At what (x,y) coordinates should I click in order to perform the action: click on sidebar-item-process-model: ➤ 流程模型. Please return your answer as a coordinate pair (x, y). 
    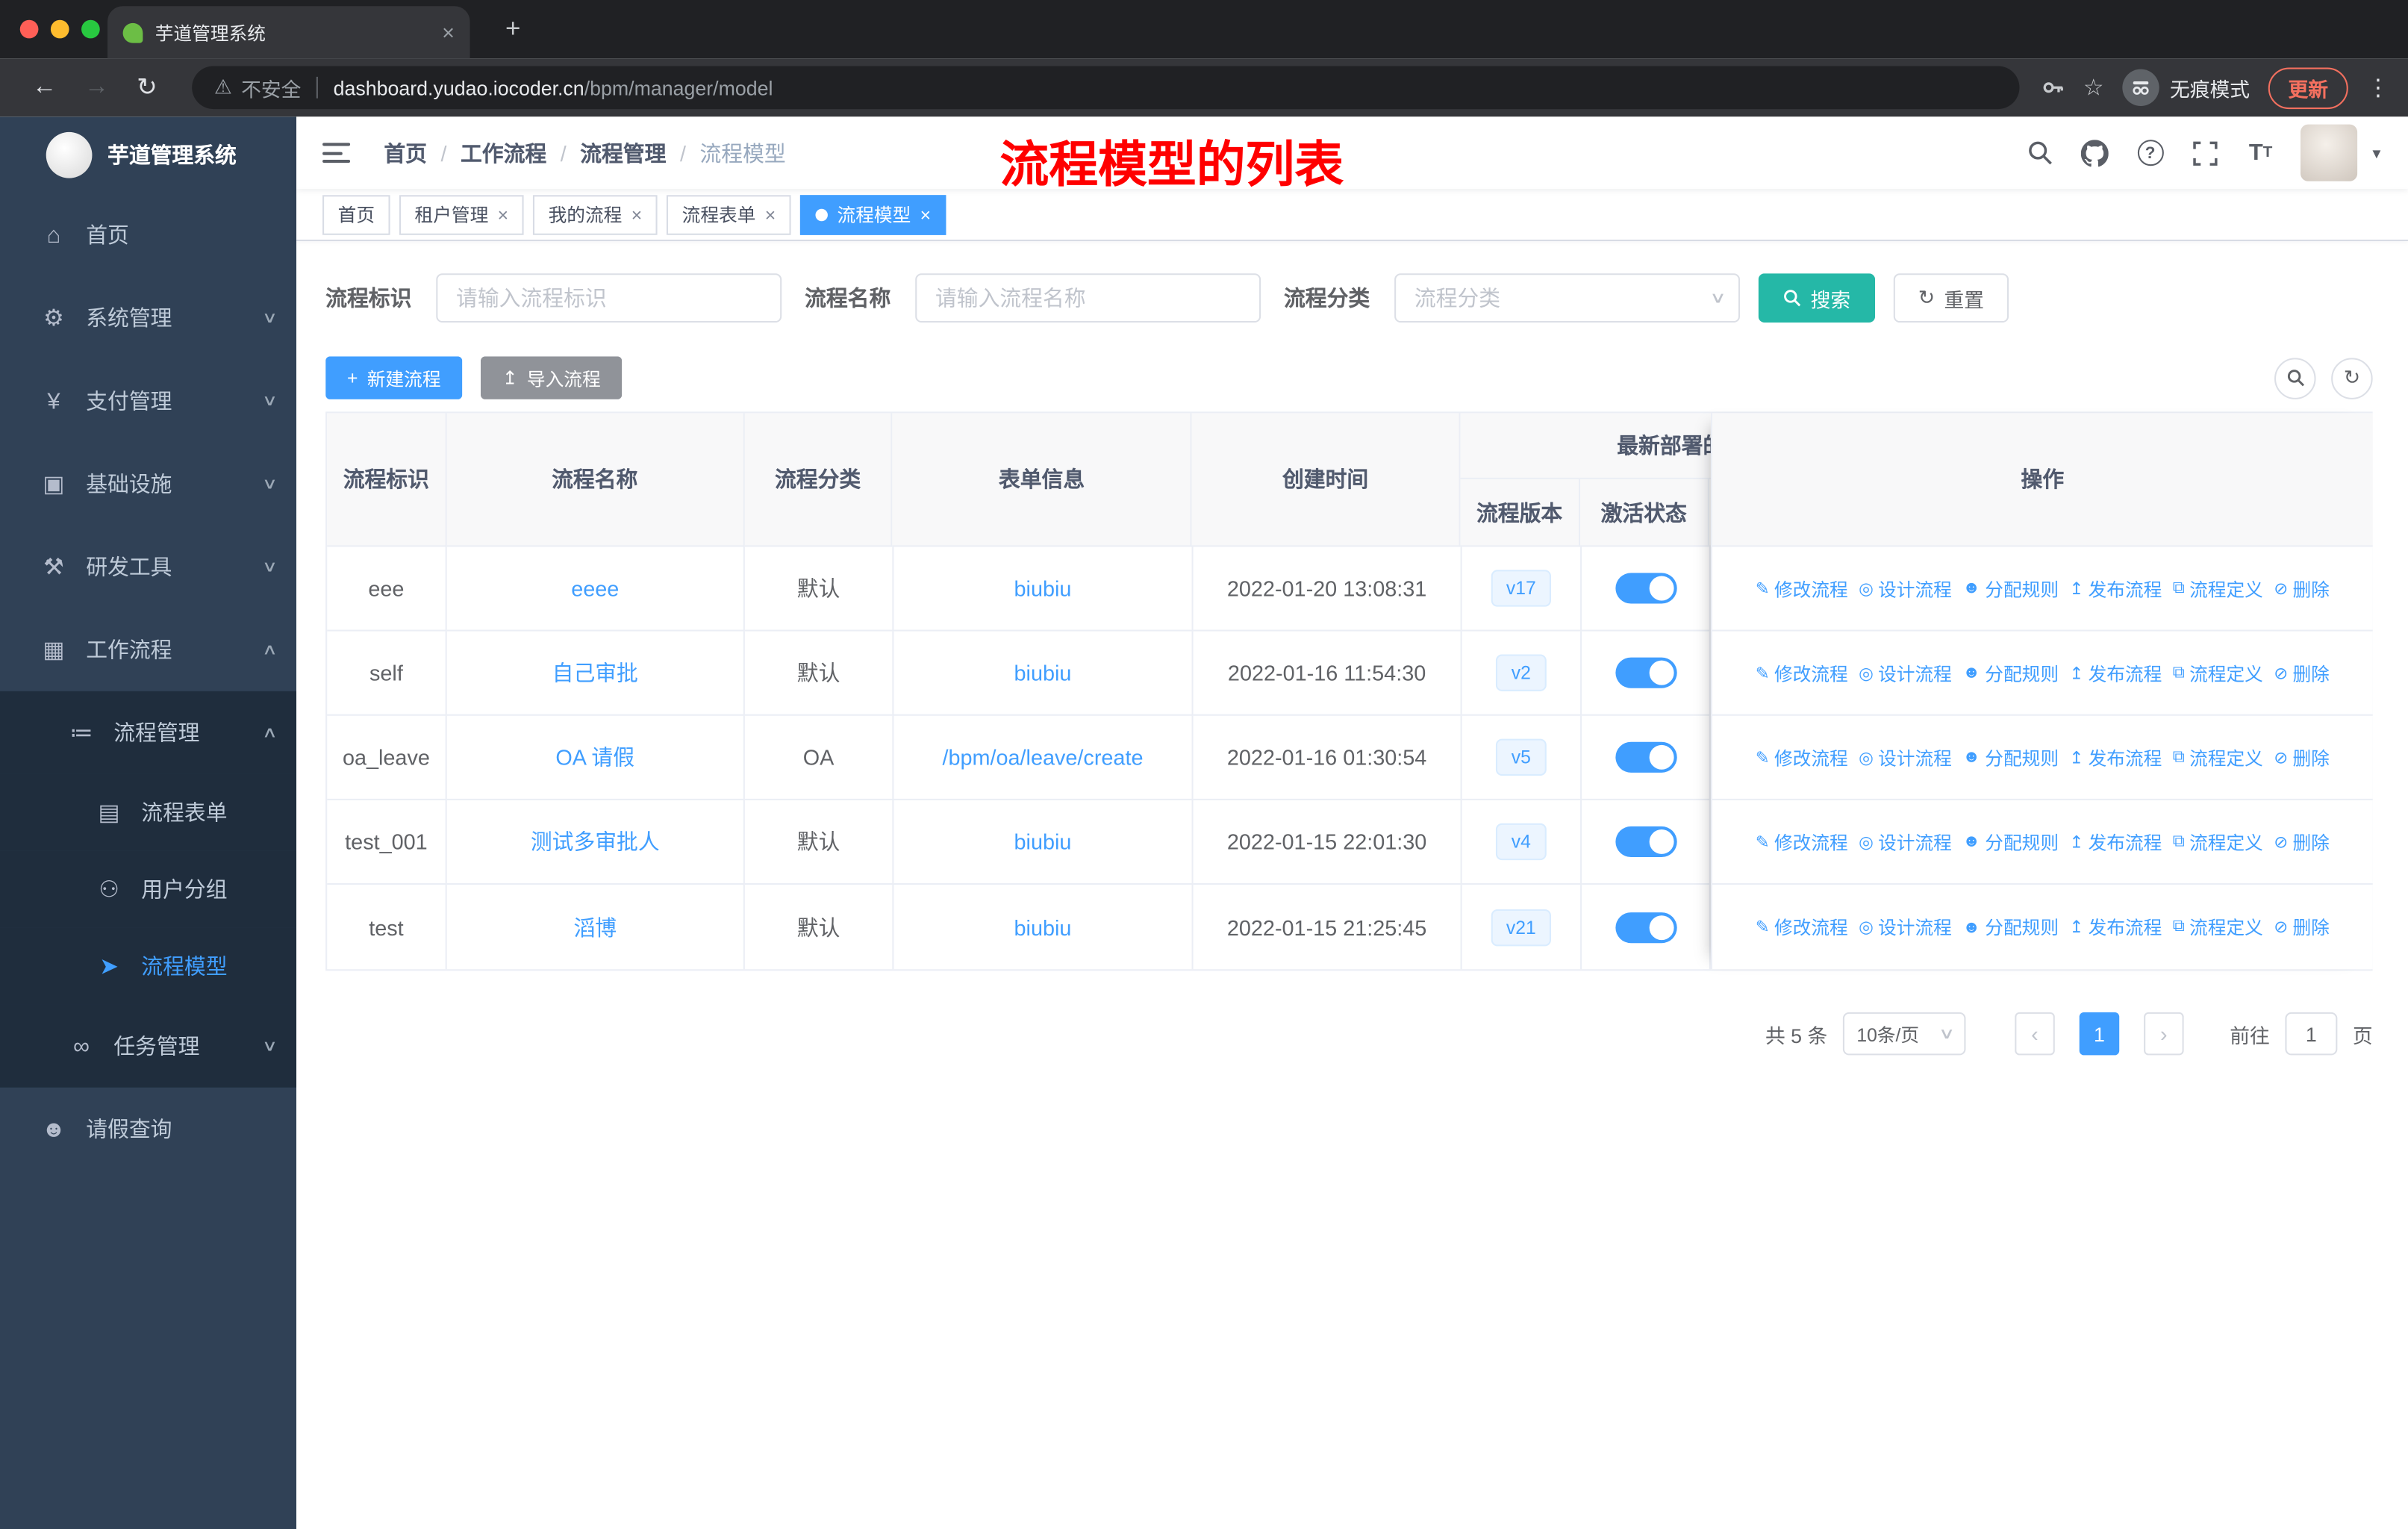
    Looking at the image, I should click on (148, 966).